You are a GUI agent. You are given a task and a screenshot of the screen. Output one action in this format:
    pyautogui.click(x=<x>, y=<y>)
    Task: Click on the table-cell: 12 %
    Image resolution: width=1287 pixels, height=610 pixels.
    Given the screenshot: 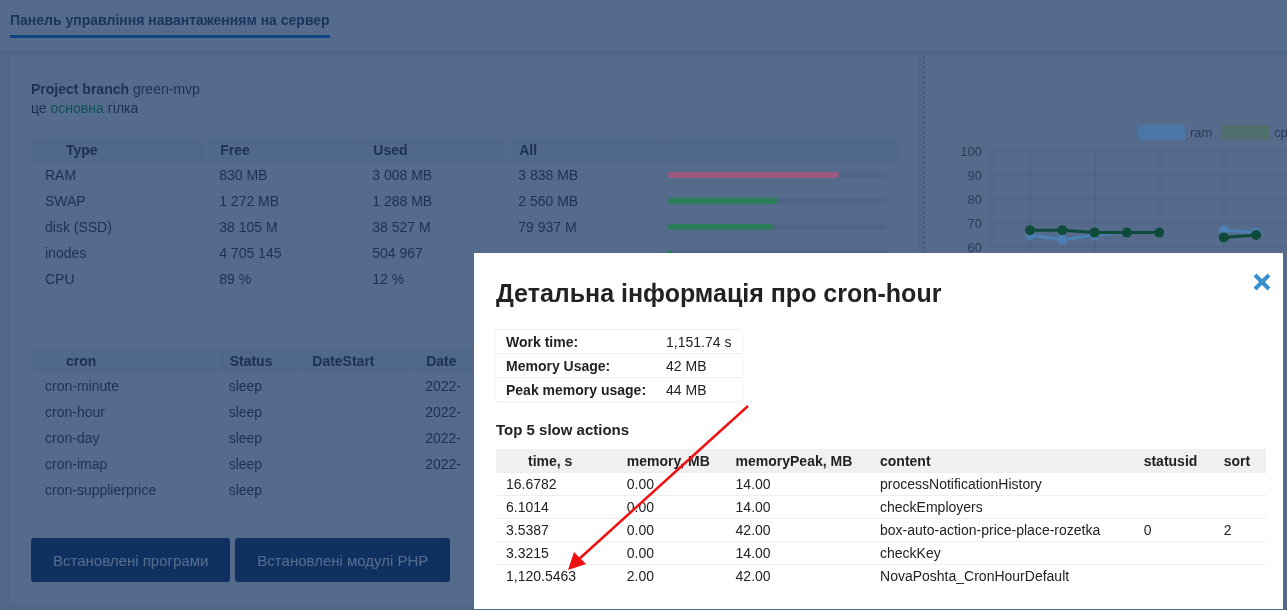 What is the action you would take?
    pyautogui.click(x=388, y=278)
    